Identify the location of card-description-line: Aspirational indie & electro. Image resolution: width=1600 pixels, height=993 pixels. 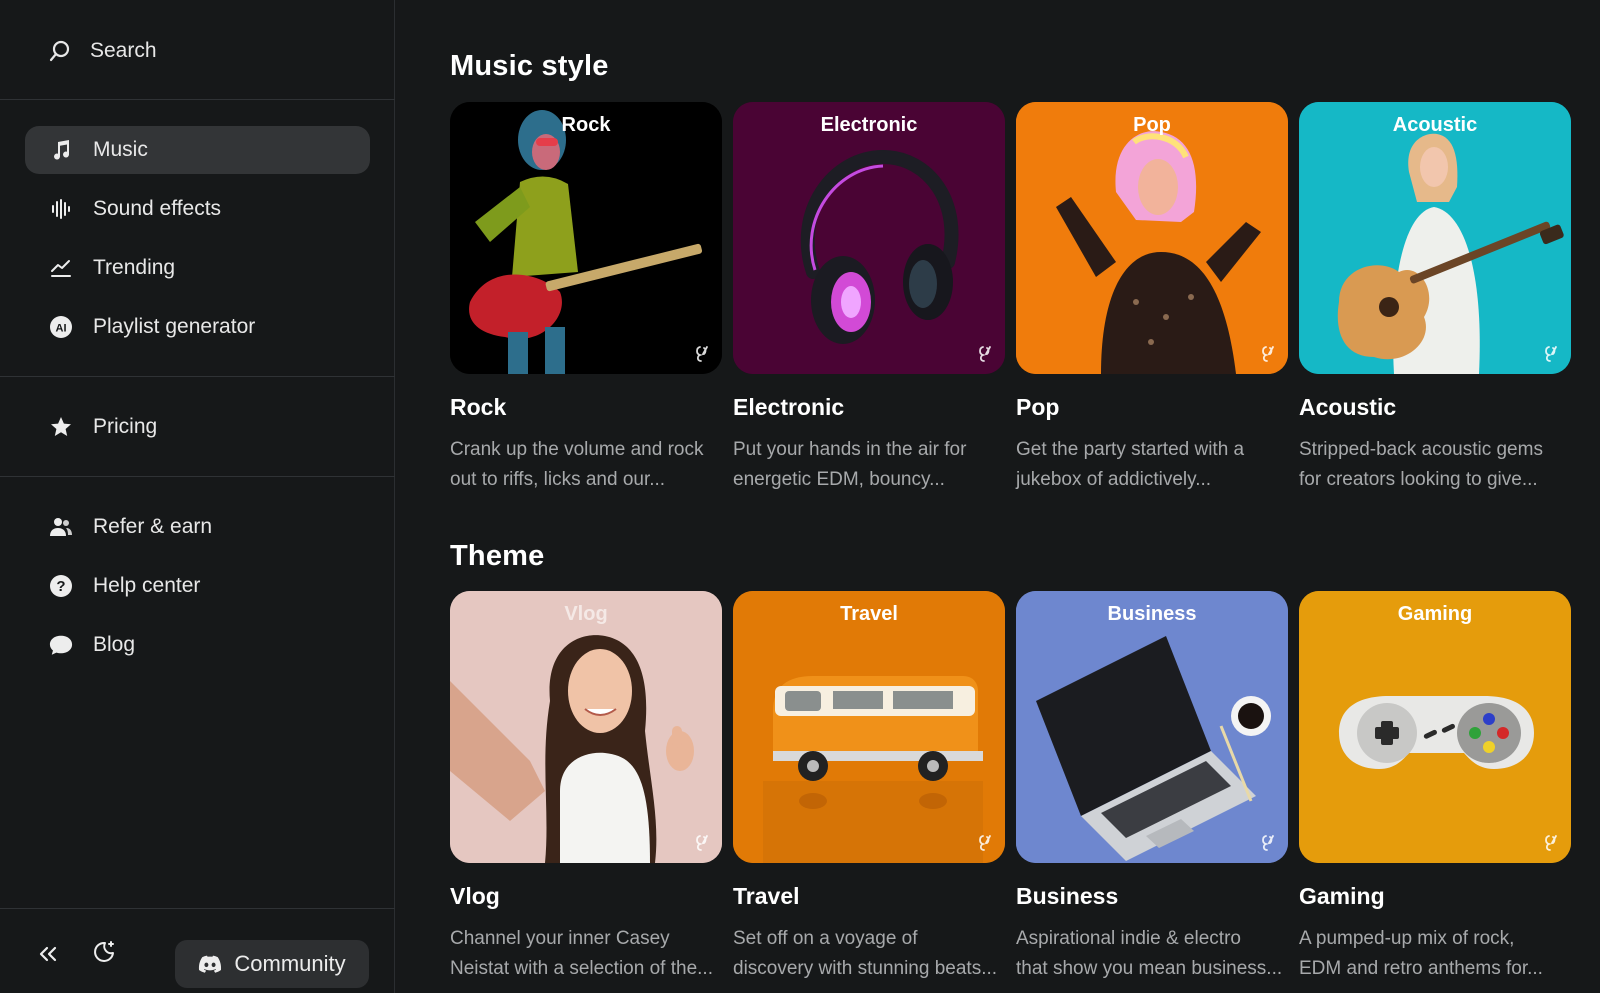
(1128, 938).